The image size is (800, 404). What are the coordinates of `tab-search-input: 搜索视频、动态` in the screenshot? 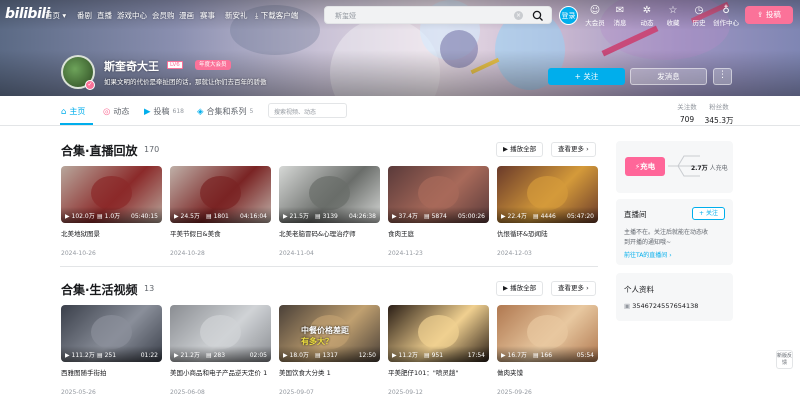 It's located at (307, 110).